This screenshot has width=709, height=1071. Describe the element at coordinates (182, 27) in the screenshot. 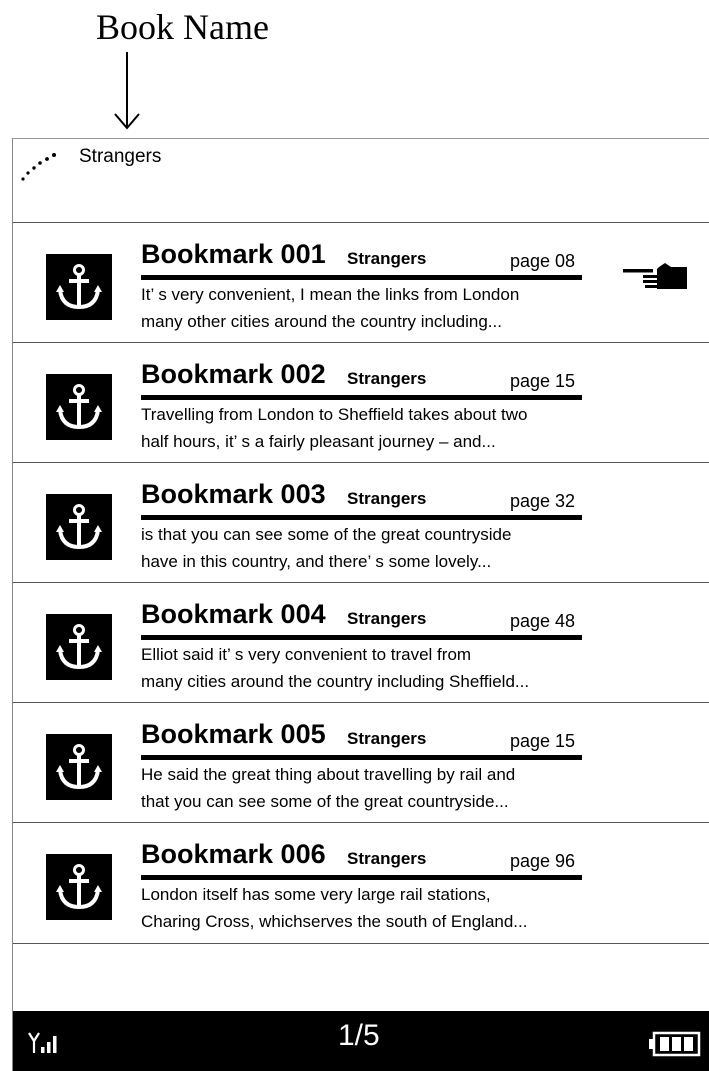

I see `annotation-label: Book Name` at that location.